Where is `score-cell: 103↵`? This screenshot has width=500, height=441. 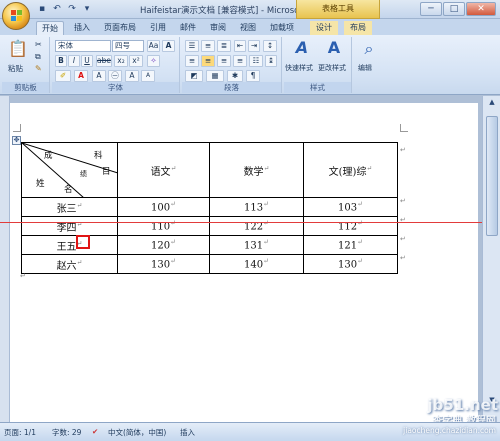 score-cell: 103↵ is located at coordinates (350, 207).